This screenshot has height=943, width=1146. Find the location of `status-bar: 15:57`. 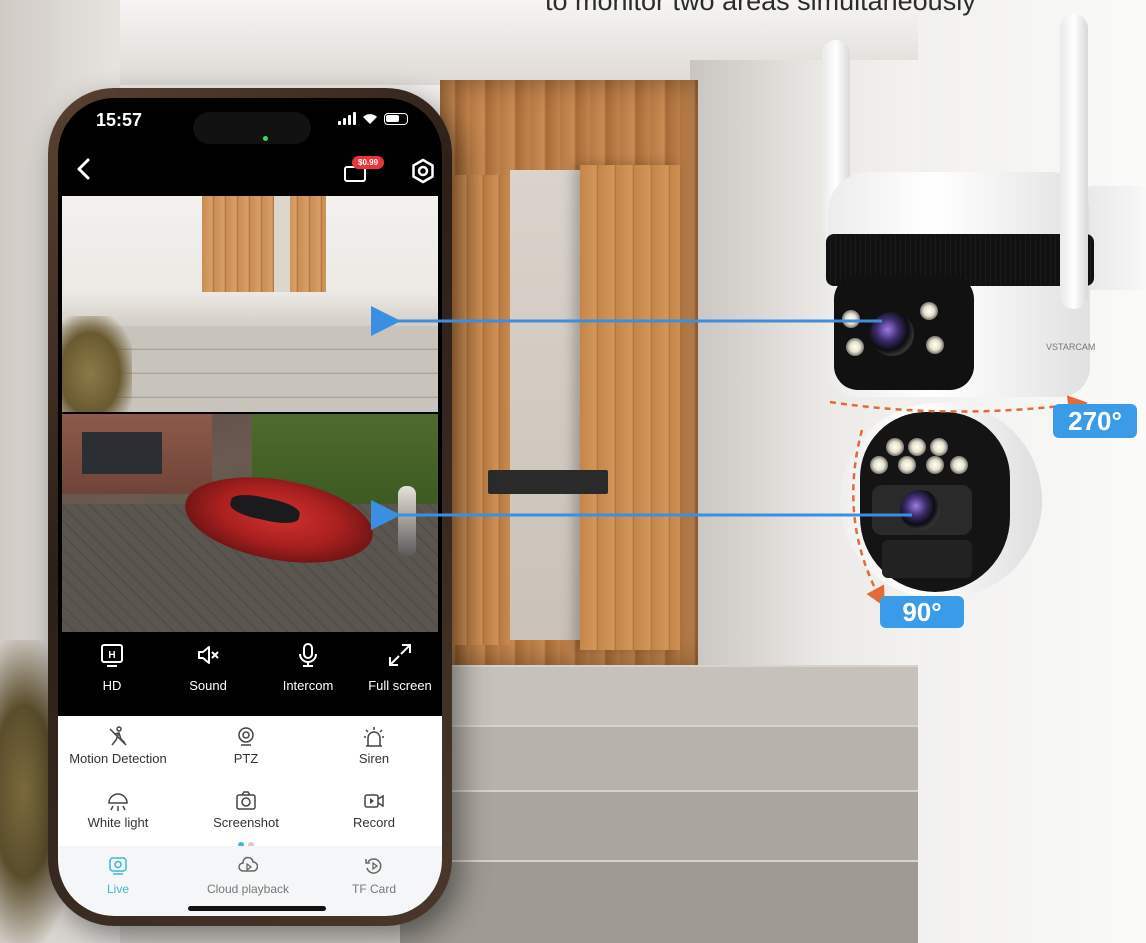

status-bar: 15:57 is located at coordinates (250, 122).